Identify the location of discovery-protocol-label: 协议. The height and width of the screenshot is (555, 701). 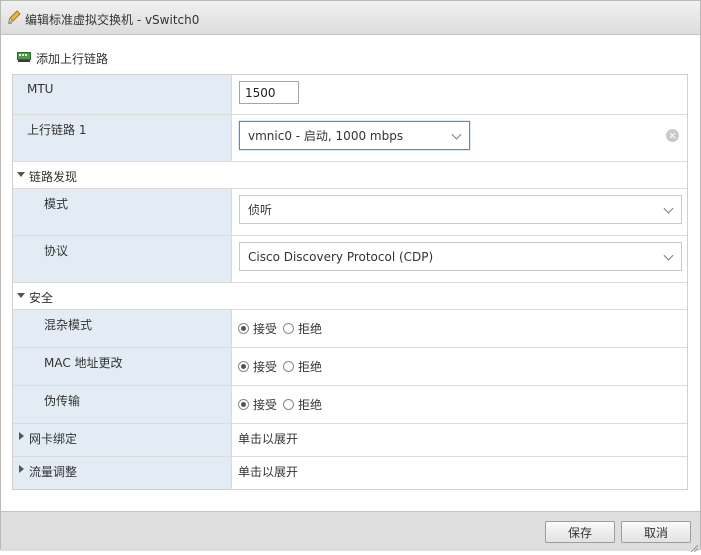
(56, 251).